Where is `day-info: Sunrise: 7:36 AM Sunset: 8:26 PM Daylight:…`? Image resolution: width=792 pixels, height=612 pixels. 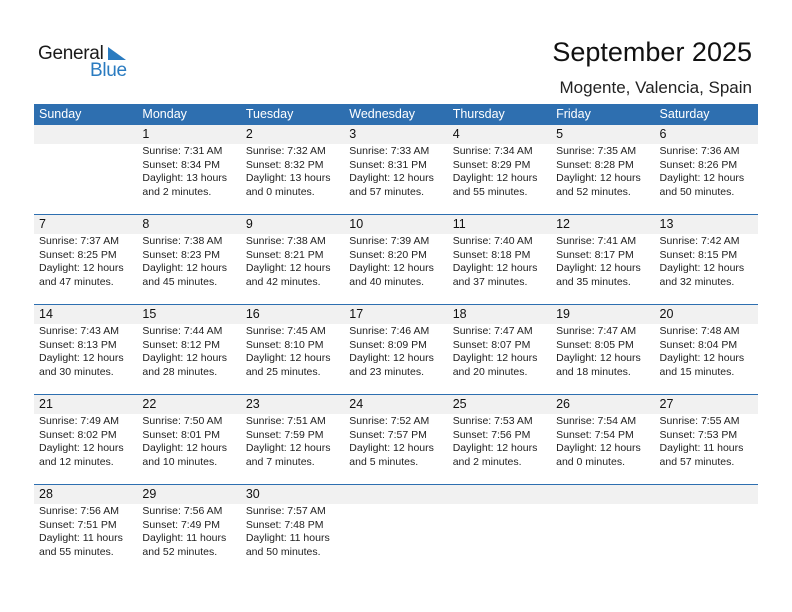
day-info: Sunrise: 7:36 AM Sunset: 8:26 PM Daylight:… is located at coordinates (706, 171).